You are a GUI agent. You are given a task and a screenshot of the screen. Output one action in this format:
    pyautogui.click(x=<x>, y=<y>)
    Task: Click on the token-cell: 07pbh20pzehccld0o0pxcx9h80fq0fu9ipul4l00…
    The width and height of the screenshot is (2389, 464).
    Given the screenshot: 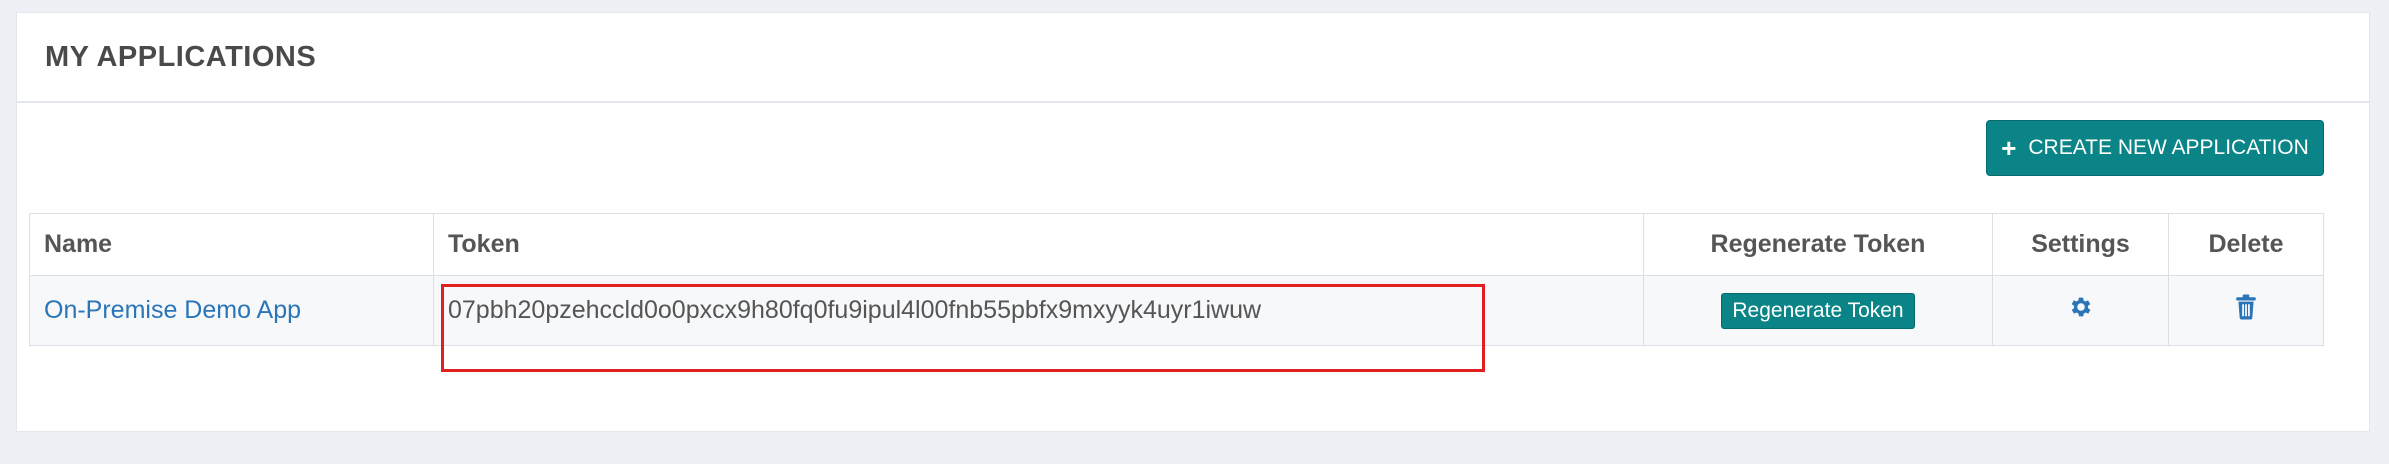 What is the action you would take?
    pyautogui.click(x=1038, y=310)
    